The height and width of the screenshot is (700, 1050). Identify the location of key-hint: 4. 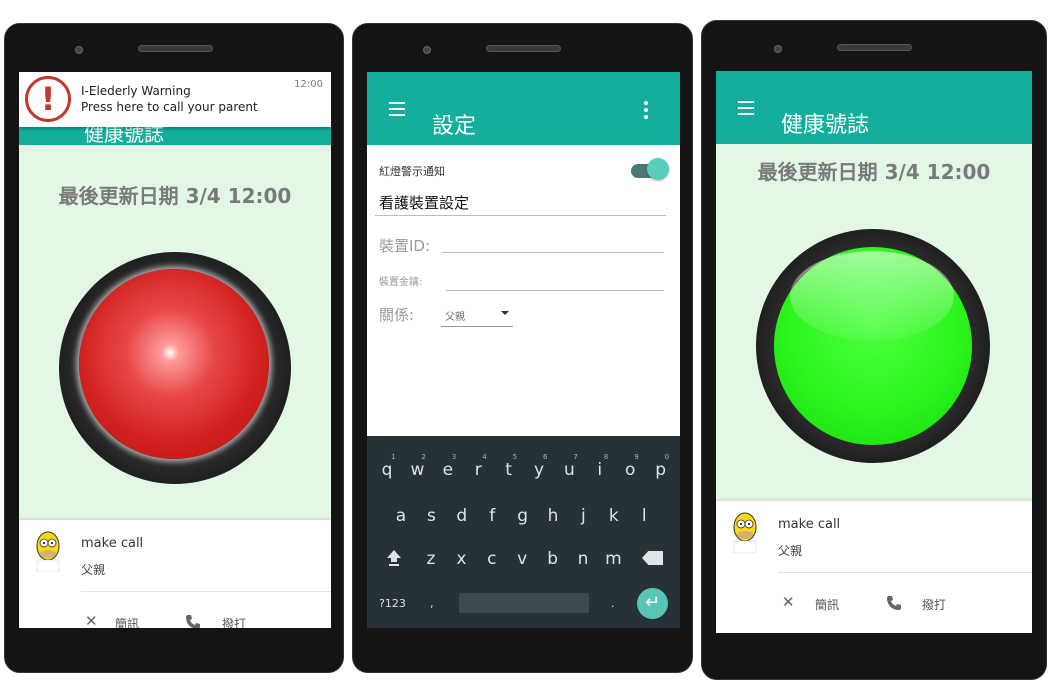
(484, 457).